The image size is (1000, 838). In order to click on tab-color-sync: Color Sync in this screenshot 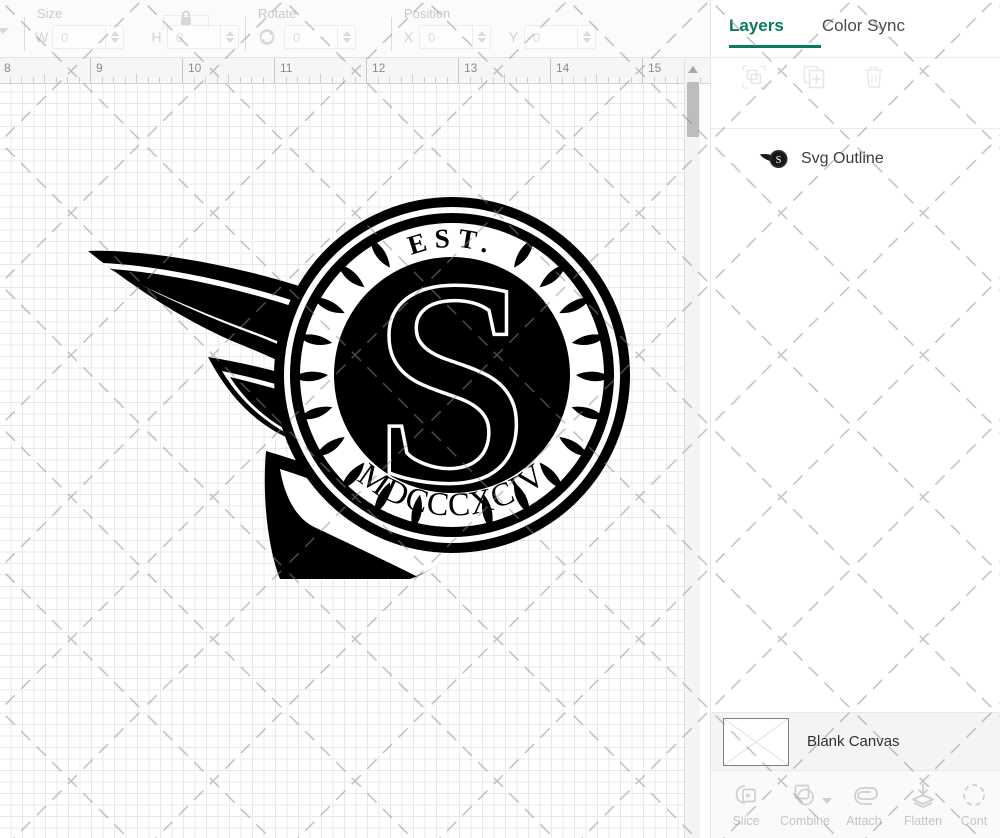, I will do `click(863, 32)`.